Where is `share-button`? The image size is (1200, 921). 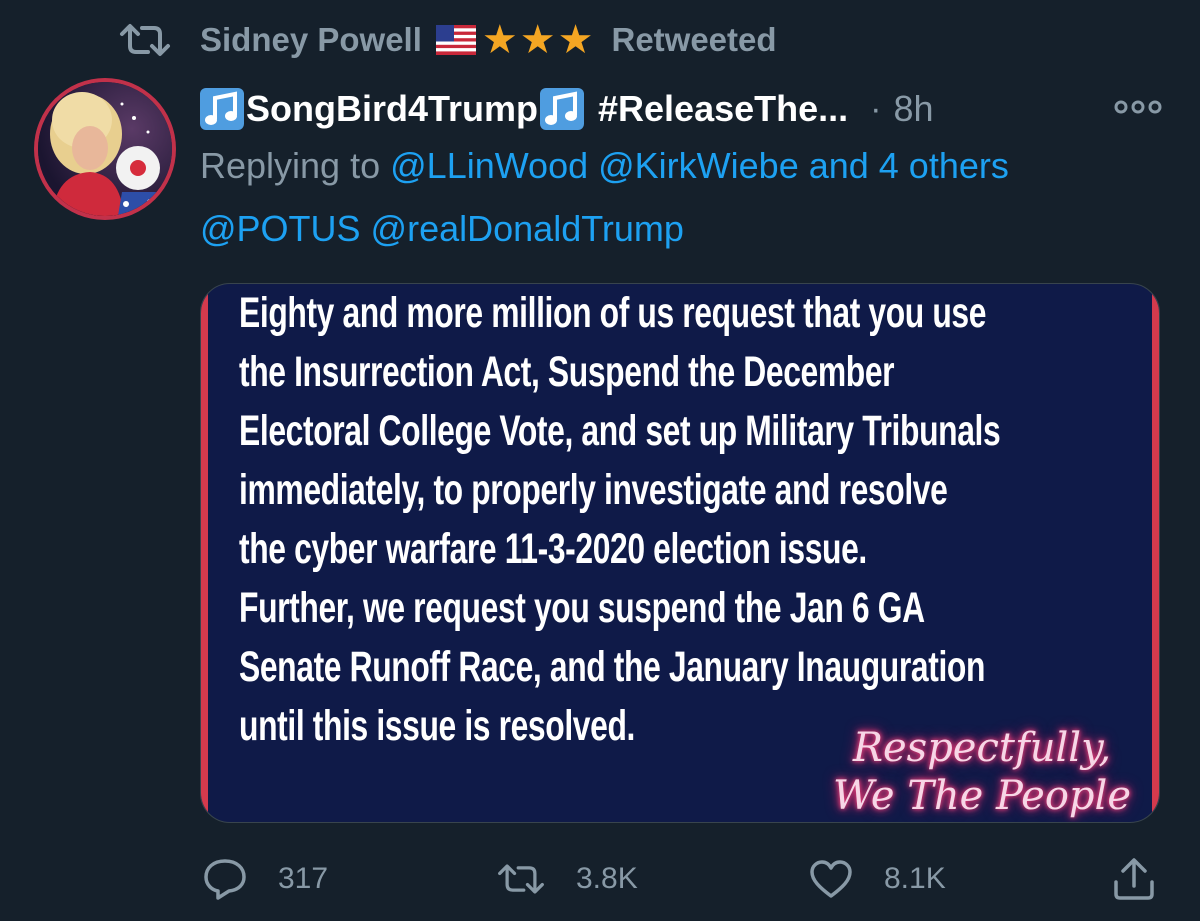 share-button is located at coordinates (1149, 879).